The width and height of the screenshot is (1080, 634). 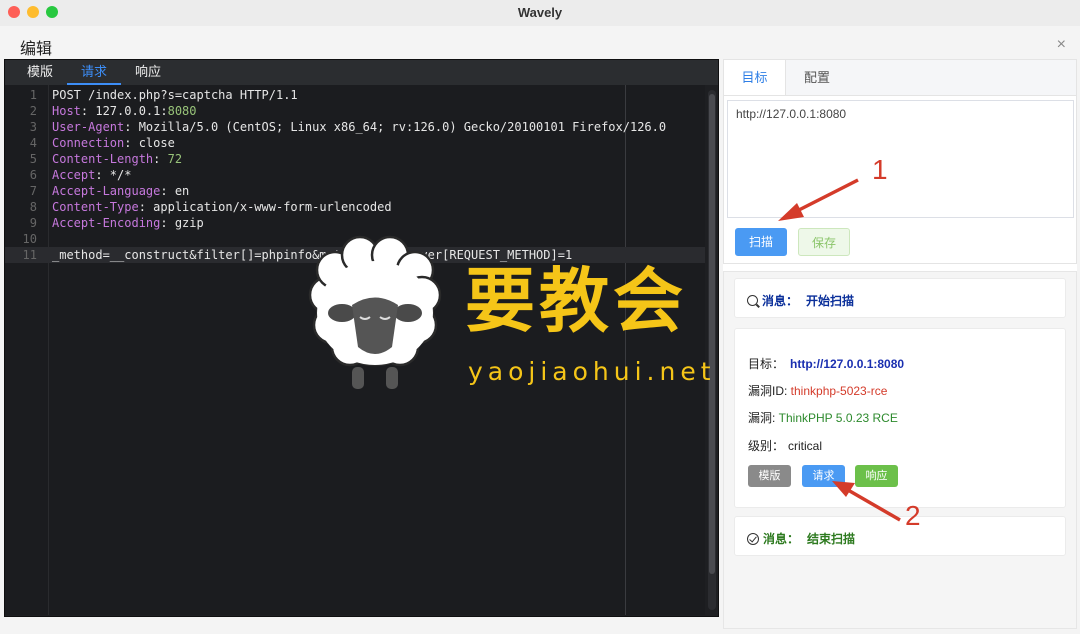 What do you see at coordinates (880, 169) in the screenshot?
I see `annotation-1: 1` at bounding box center [880, 169].